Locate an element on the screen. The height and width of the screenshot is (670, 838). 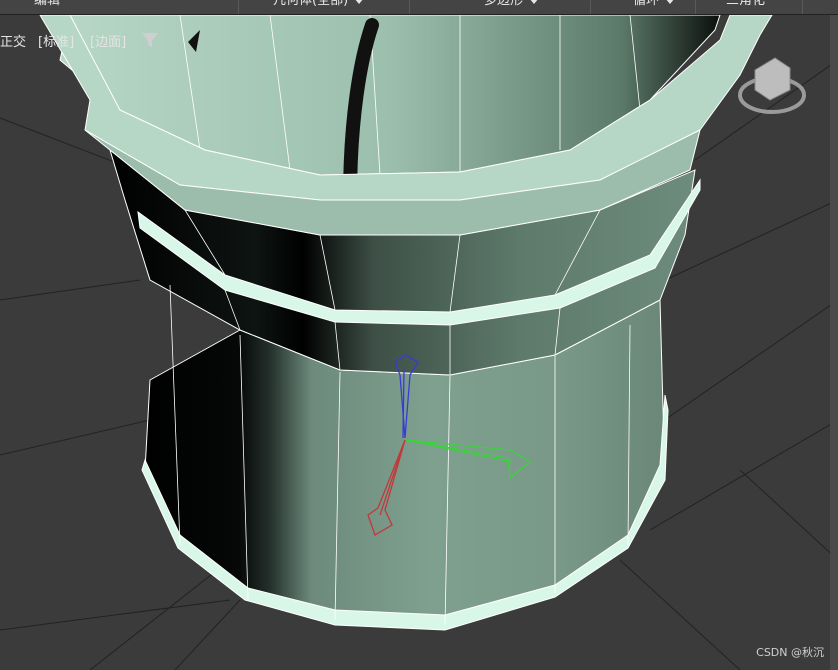
menu-geometry-label: 几何体(全部) is located at coordinates (311, 4).